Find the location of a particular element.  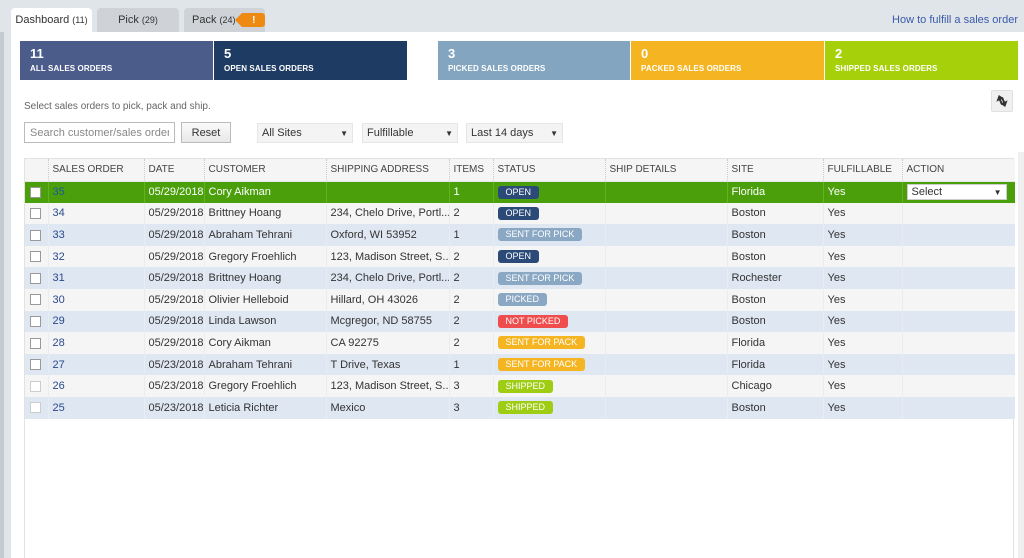

customer-name: Linda Lawson is located at coordinates (264, 321).